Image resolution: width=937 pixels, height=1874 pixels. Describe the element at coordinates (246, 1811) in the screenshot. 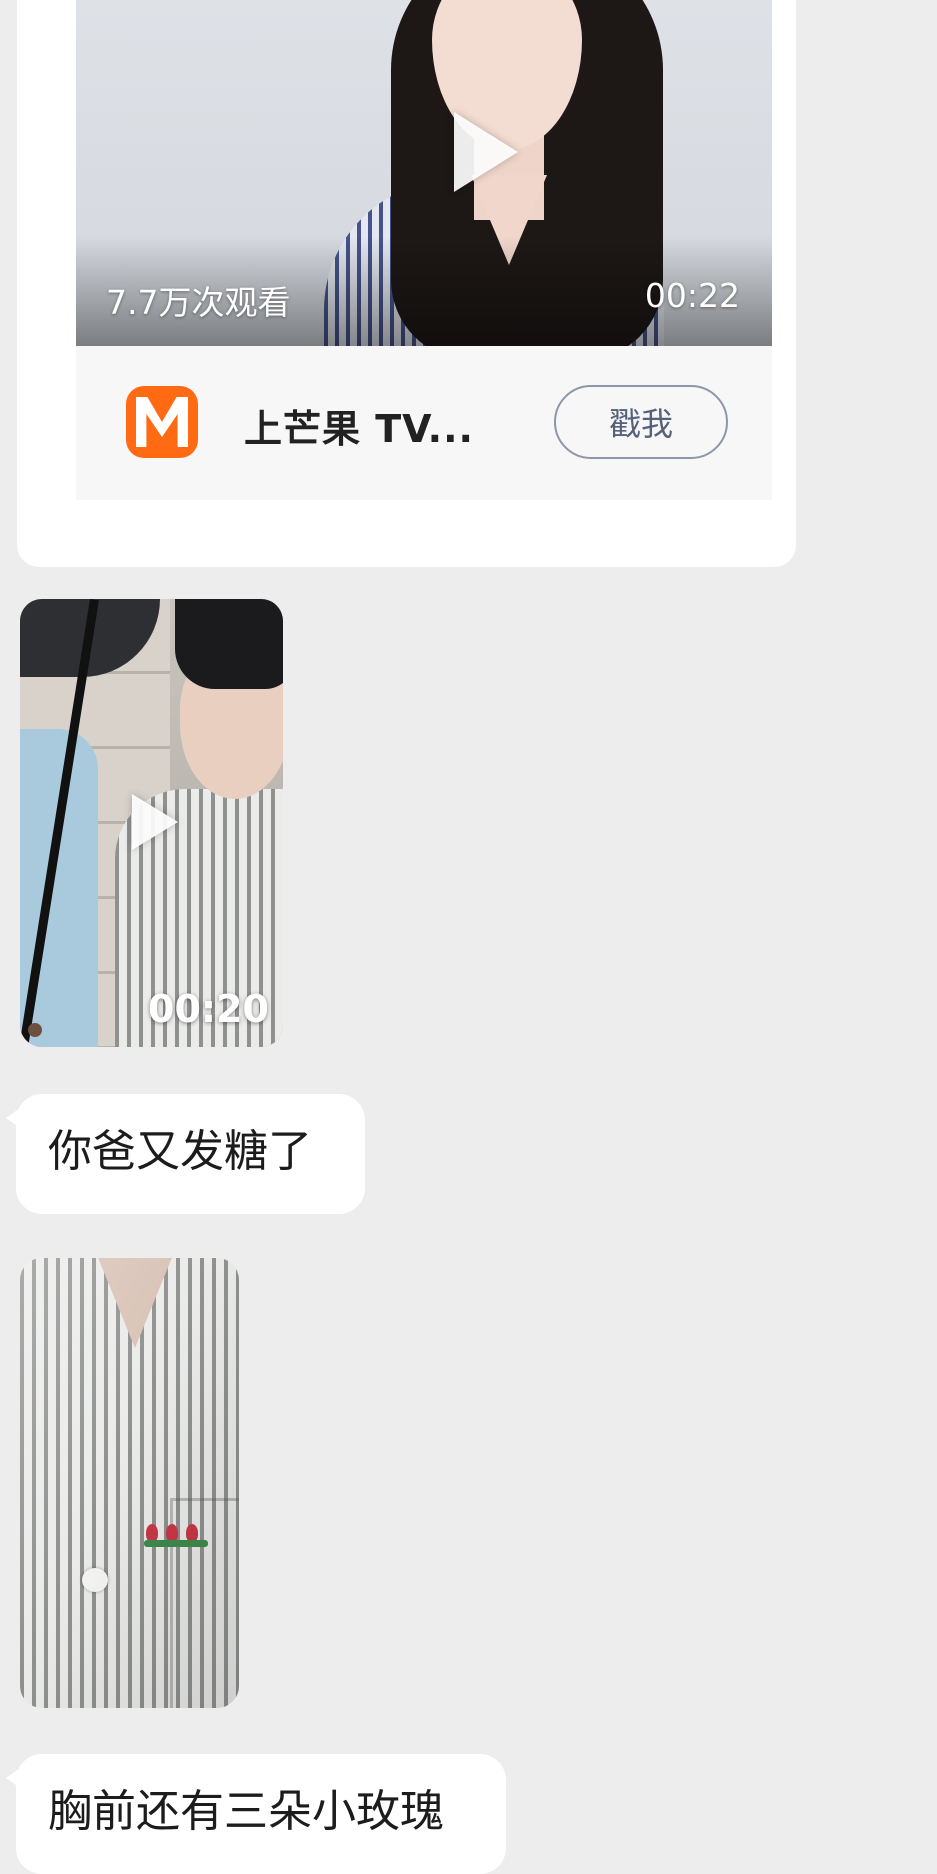

I see `message-text: 胸前还有三朵小玫瑰` at that location.